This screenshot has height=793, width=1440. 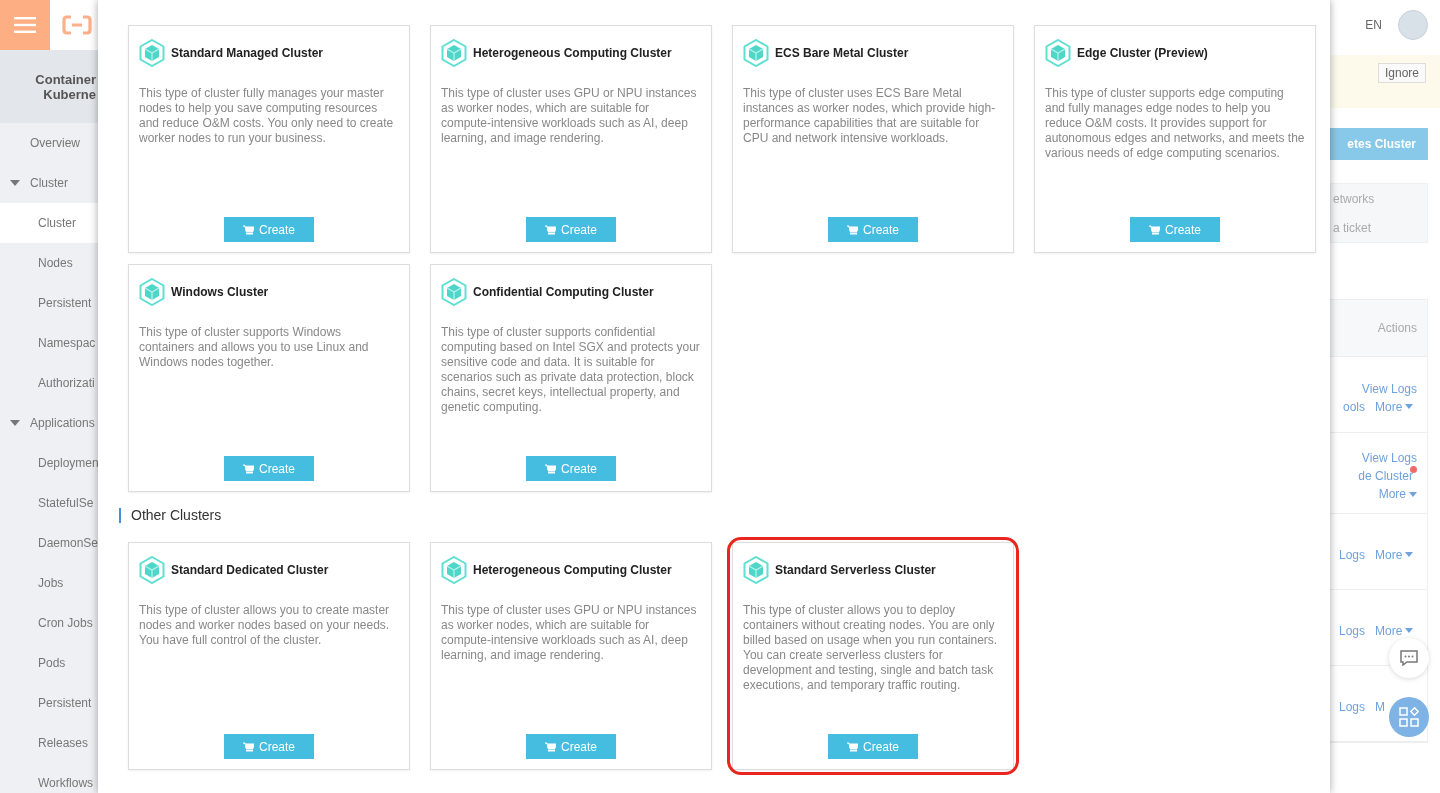 What do you see at coordinates (709, 515) in the screenshot?
I see `section-title: Other Clusters` at bounding box center [709, 515].